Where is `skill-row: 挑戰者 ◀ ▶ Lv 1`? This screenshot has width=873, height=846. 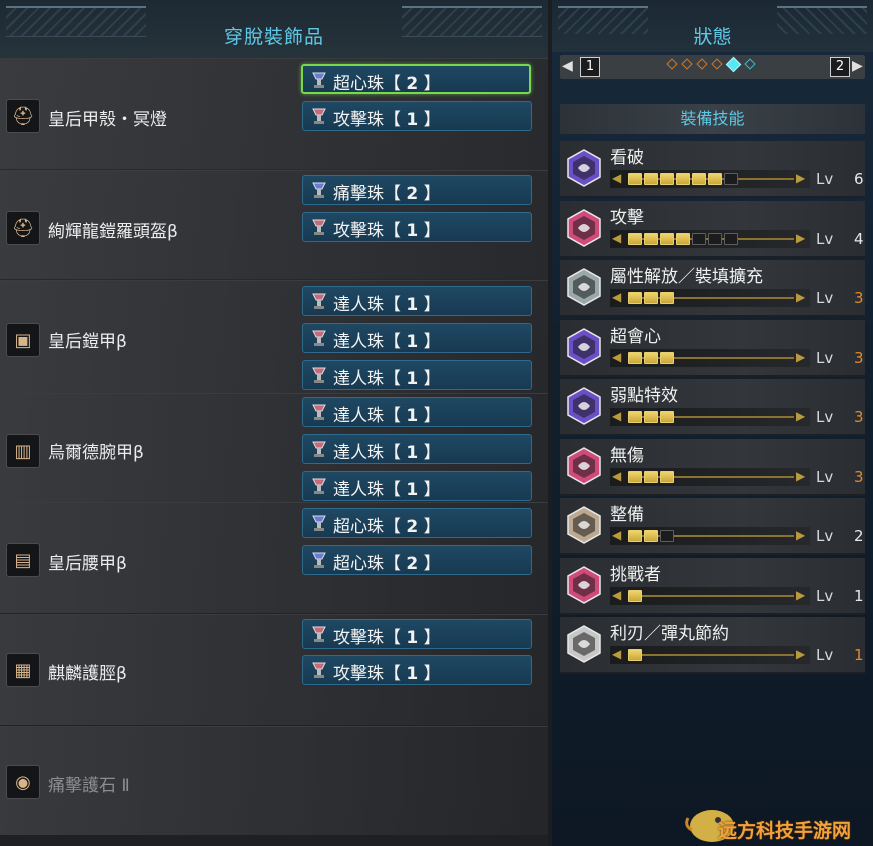 skill-row: 挑戰者 ◀ ▶ Lv 1 is located at coordinates (712, 586).